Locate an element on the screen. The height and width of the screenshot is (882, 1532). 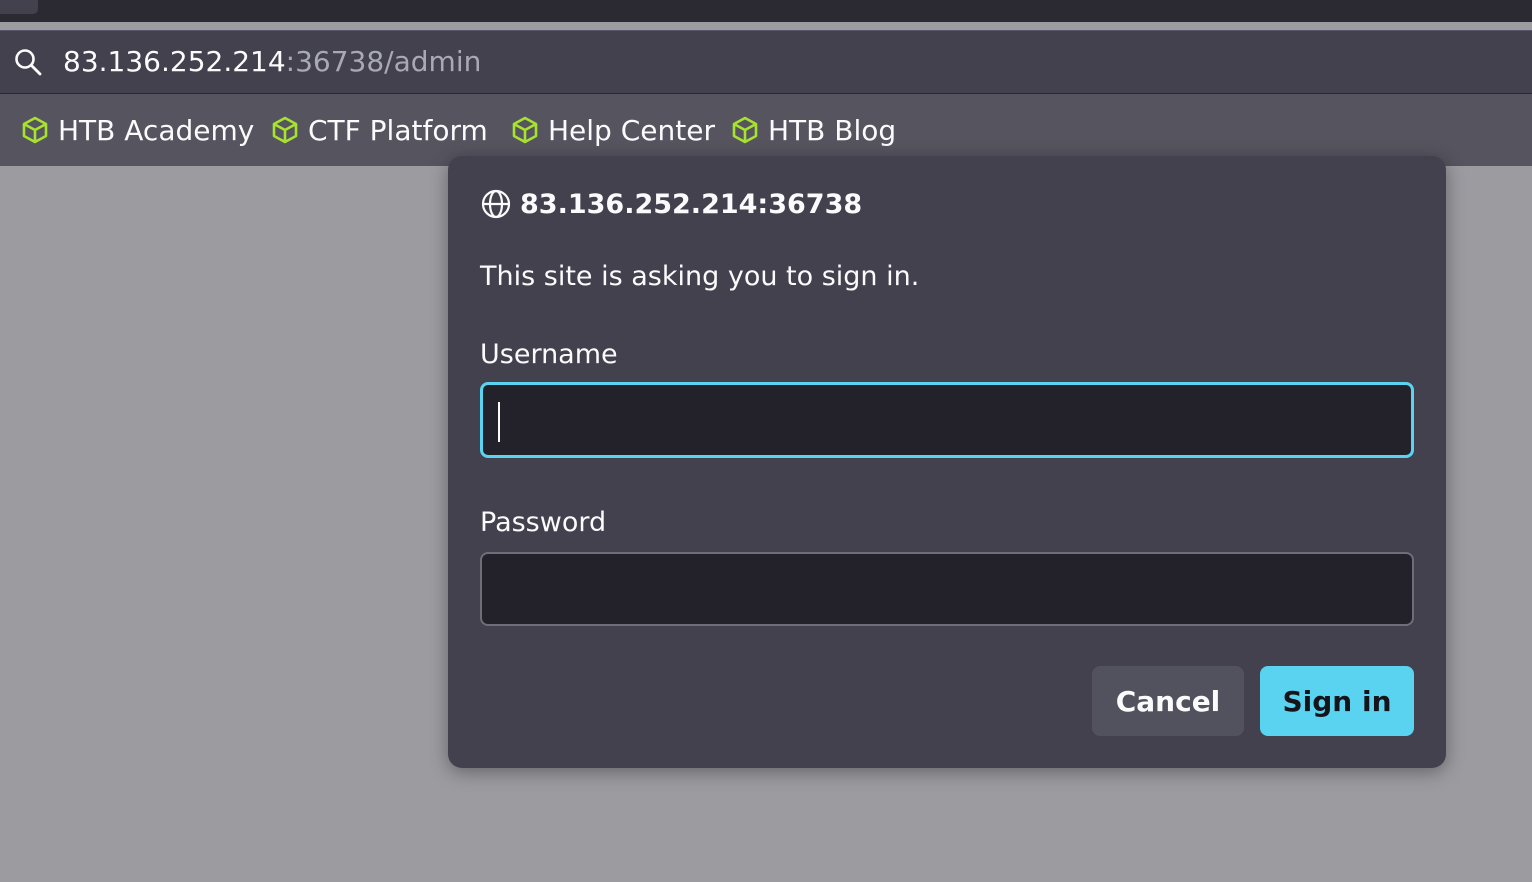
dialog-origin: 83.136.252.214:36738 is located at coordinates (671, 204).